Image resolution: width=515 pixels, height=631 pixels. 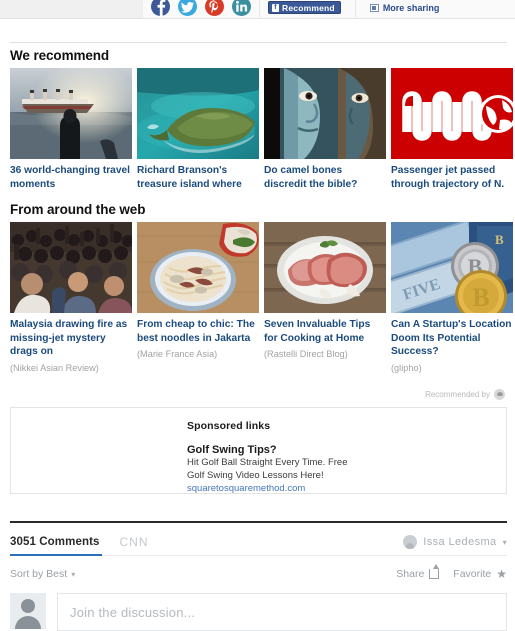 What do you see at coordinates (71, 113) in the screenshot?
I see `titanic-ship-photo` at bounding box center [71, 113].